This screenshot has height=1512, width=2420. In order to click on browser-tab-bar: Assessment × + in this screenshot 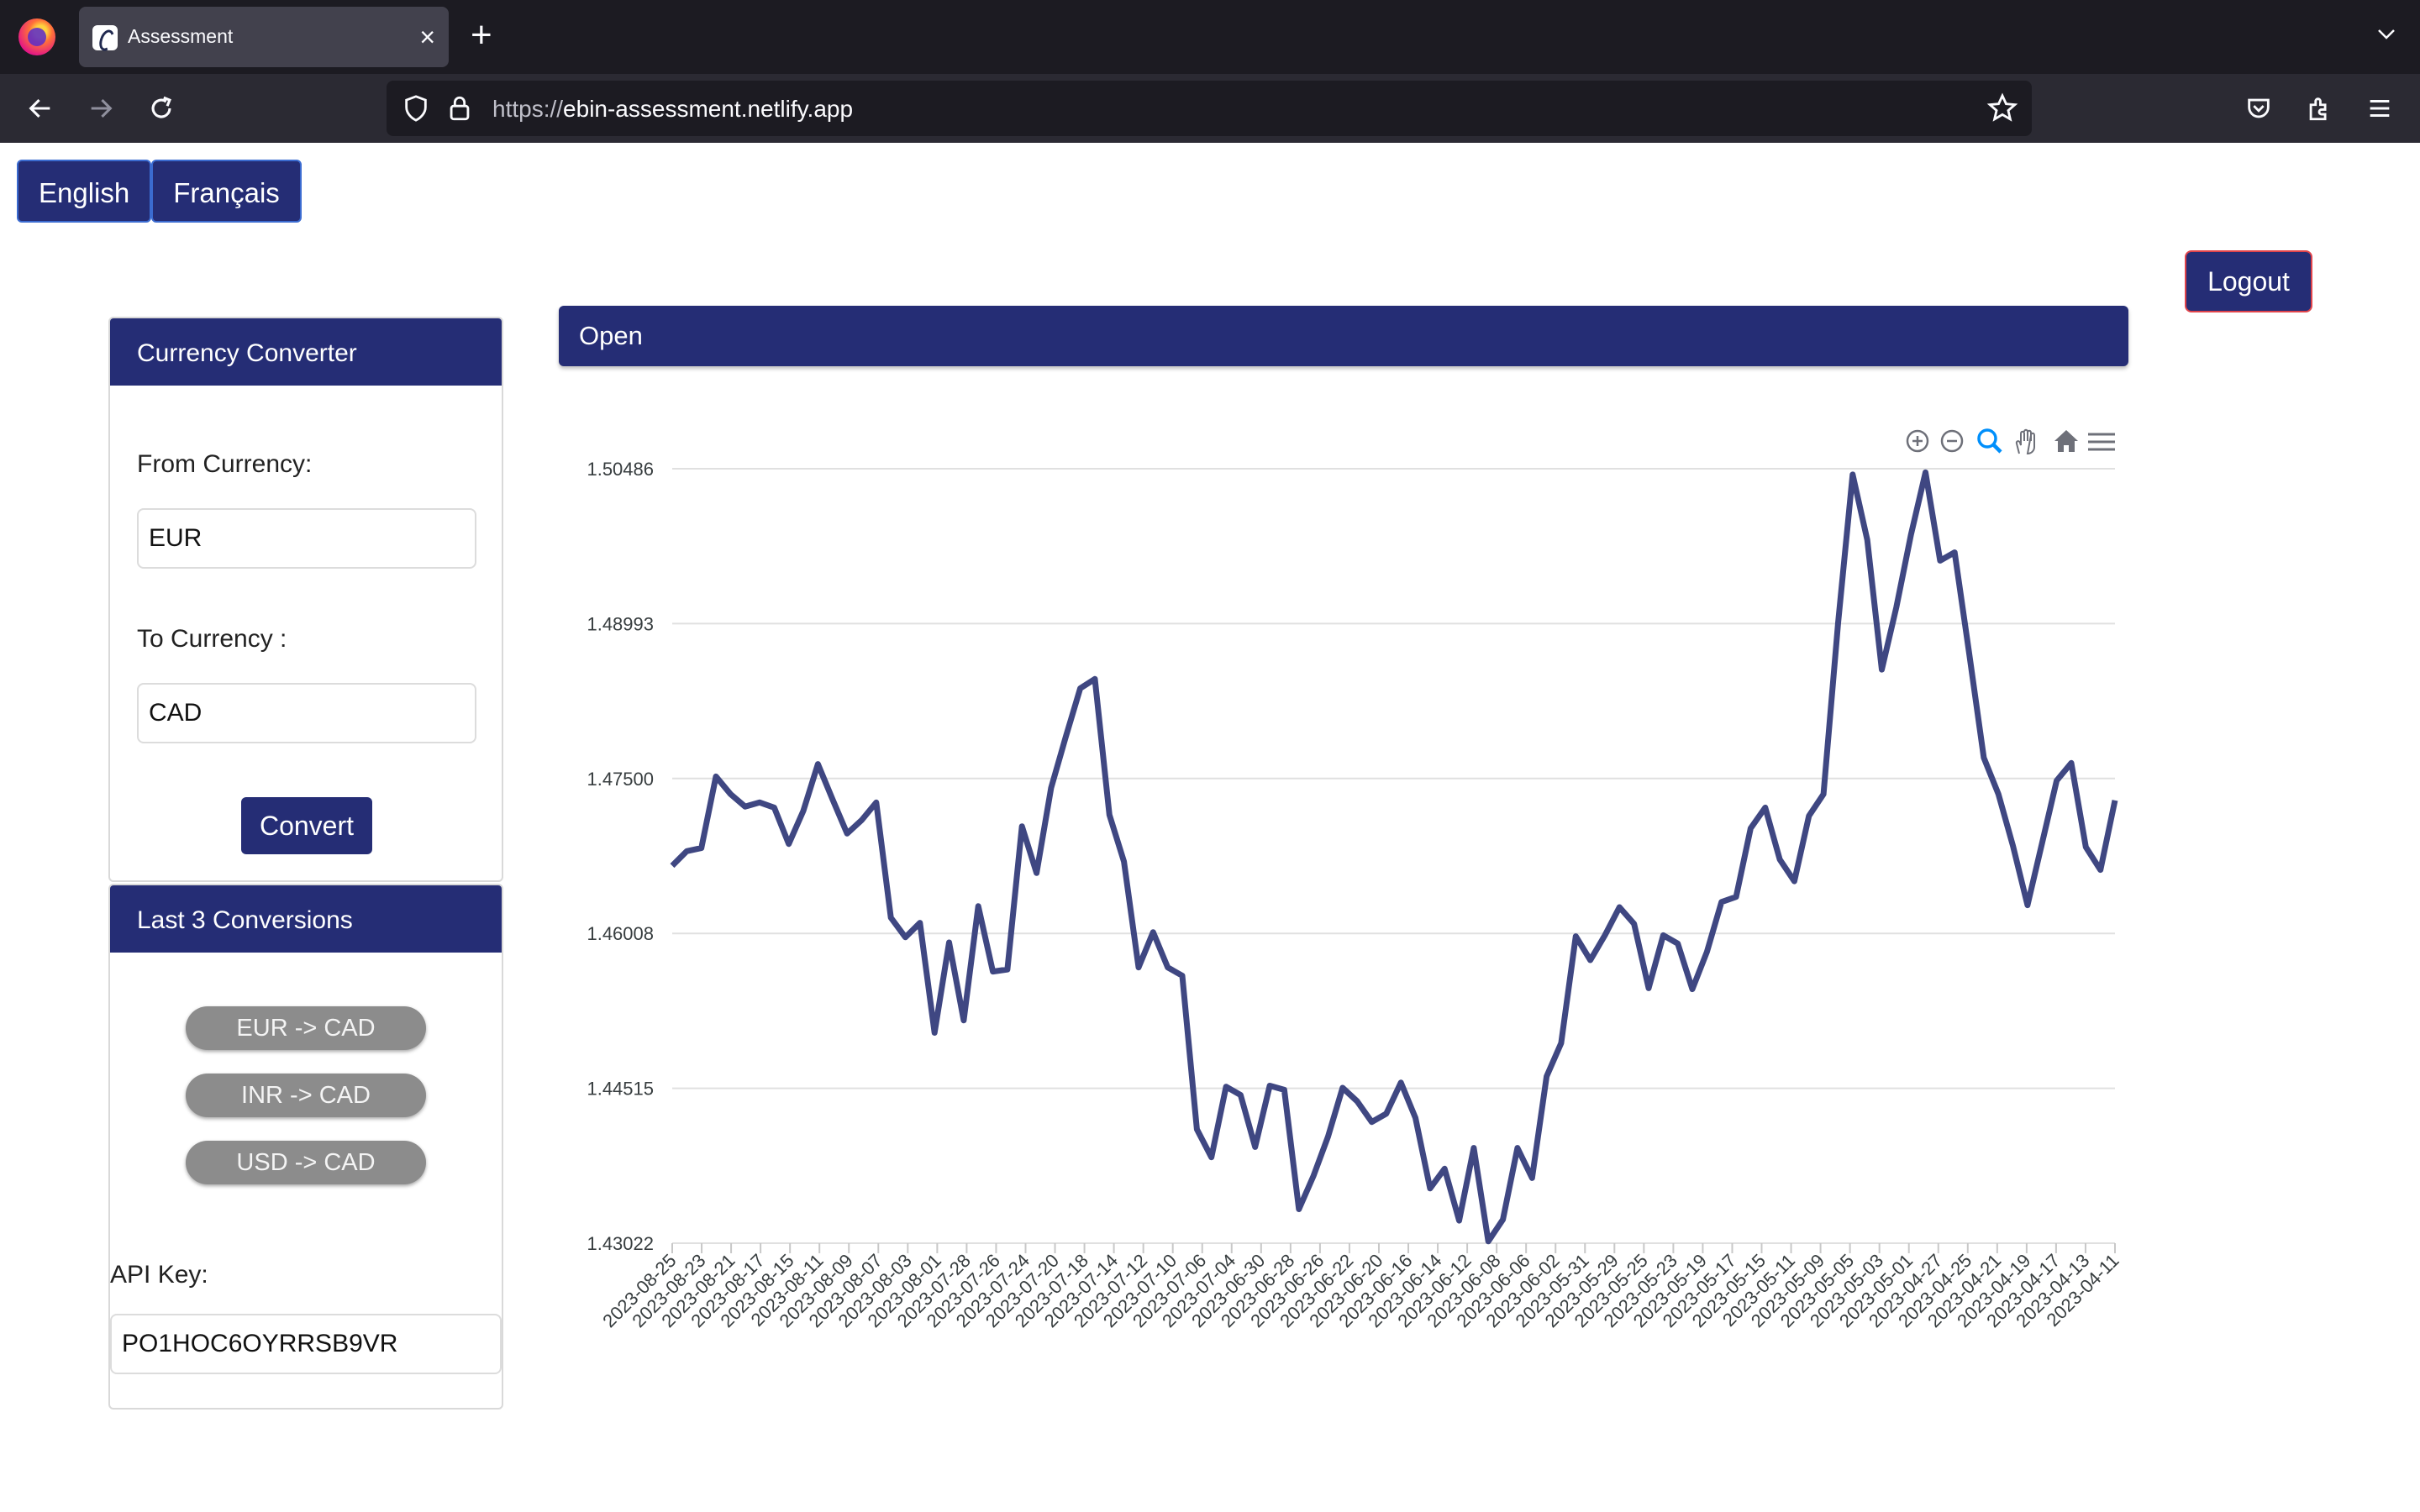, I will do `click(1210, 37)`.